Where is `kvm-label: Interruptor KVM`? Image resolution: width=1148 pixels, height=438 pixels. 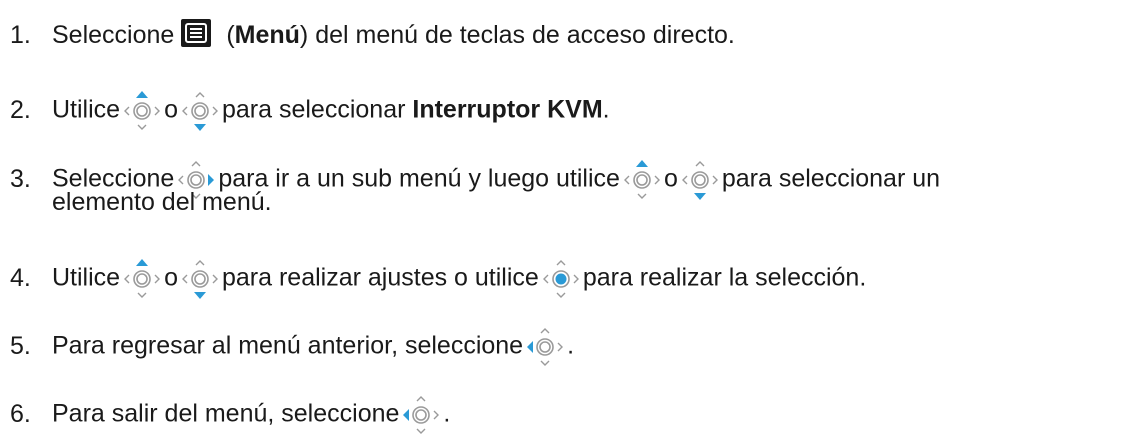 kvm-label: Interruptor KVM is located at coordinates (507, 109).